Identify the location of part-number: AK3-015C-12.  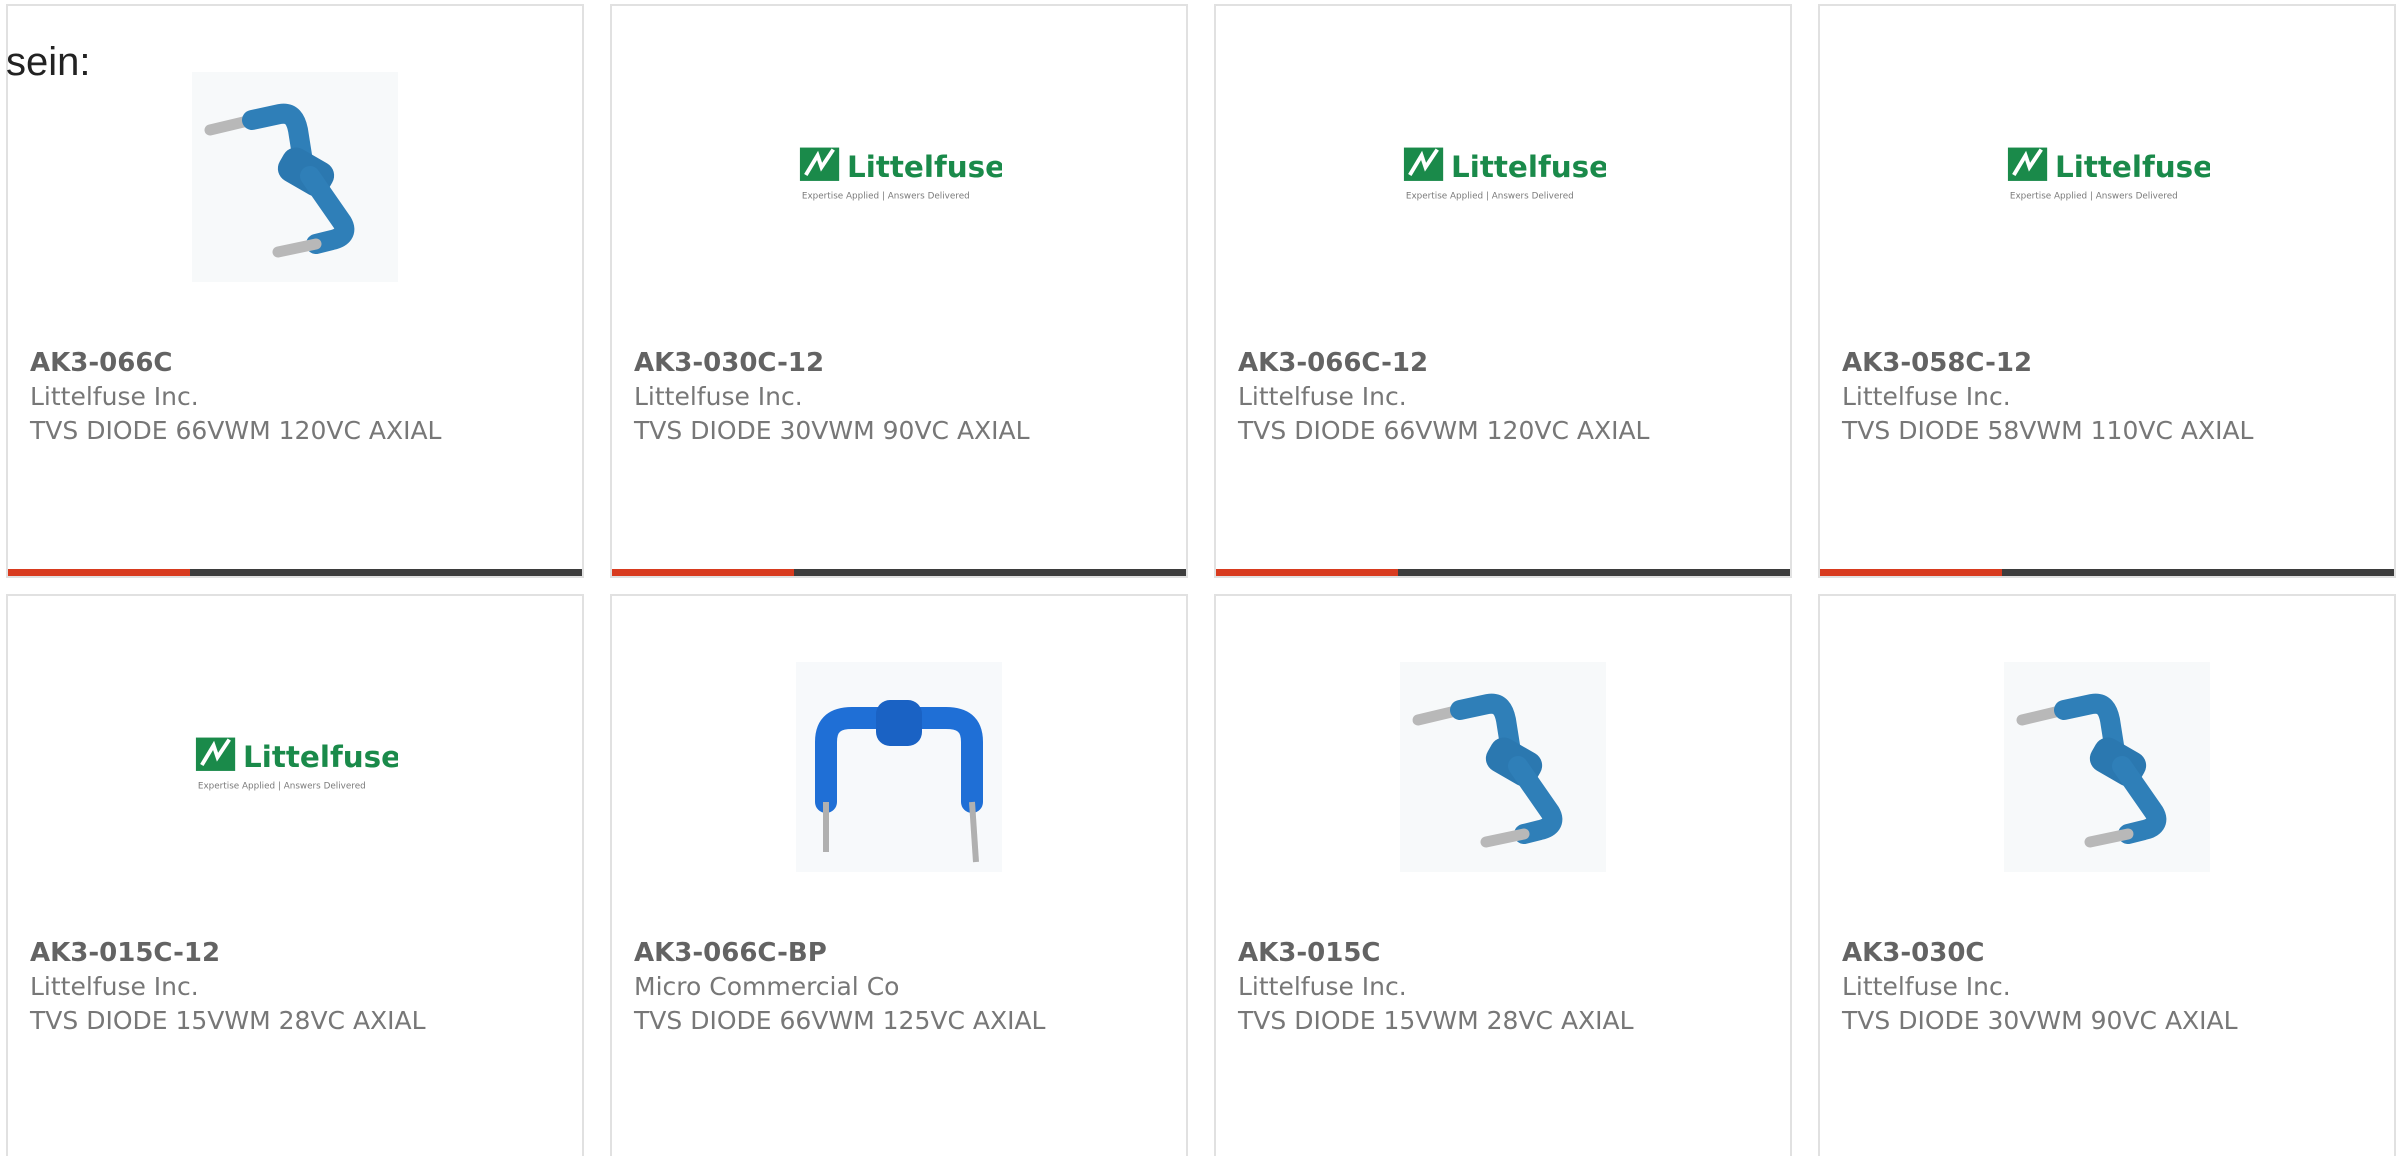
(296, 953).